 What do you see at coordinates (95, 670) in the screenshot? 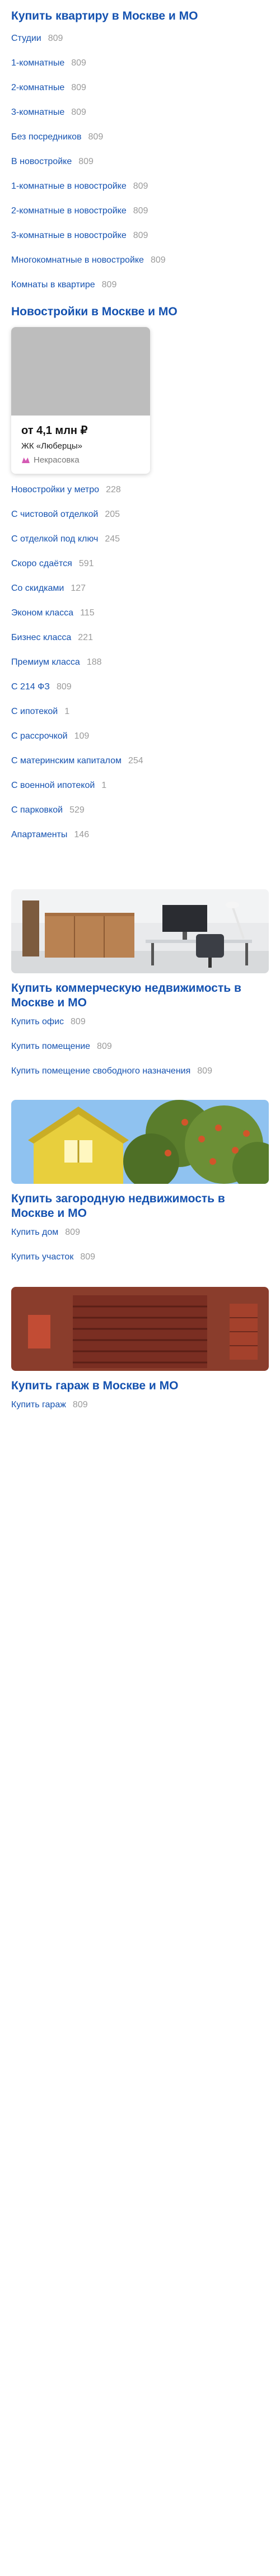
I see `list-item: Премиум класса 188` at bounding box center [95, 670].